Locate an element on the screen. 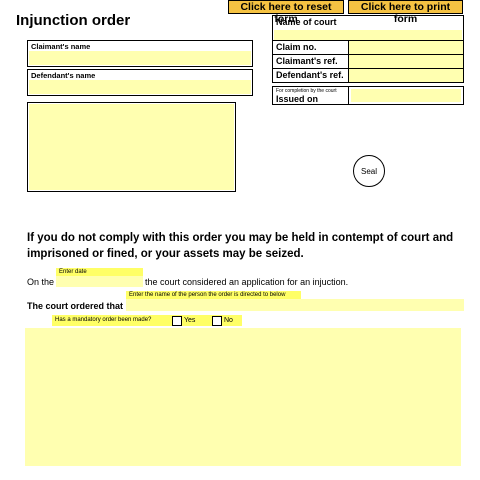 This screenshot has width=480, height=480. defendants-ref-label: Defendant's ref. is located at coordinates (310, 75).